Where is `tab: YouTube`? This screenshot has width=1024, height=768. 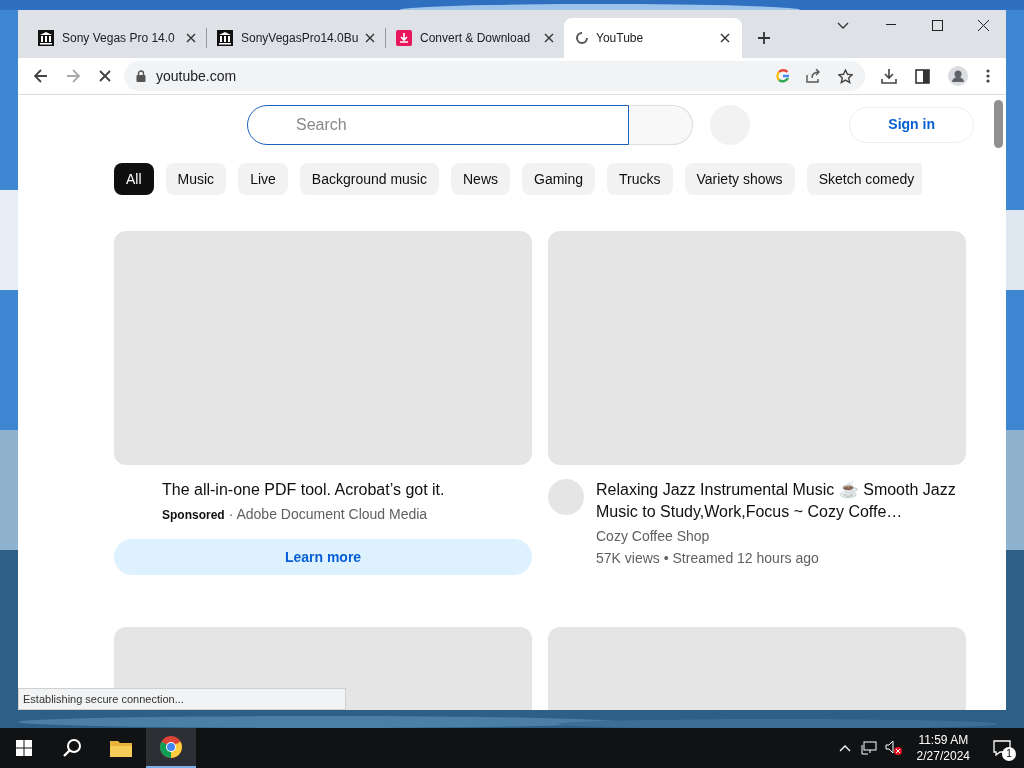
tab: YouTube is located at coordinates (653, 38).